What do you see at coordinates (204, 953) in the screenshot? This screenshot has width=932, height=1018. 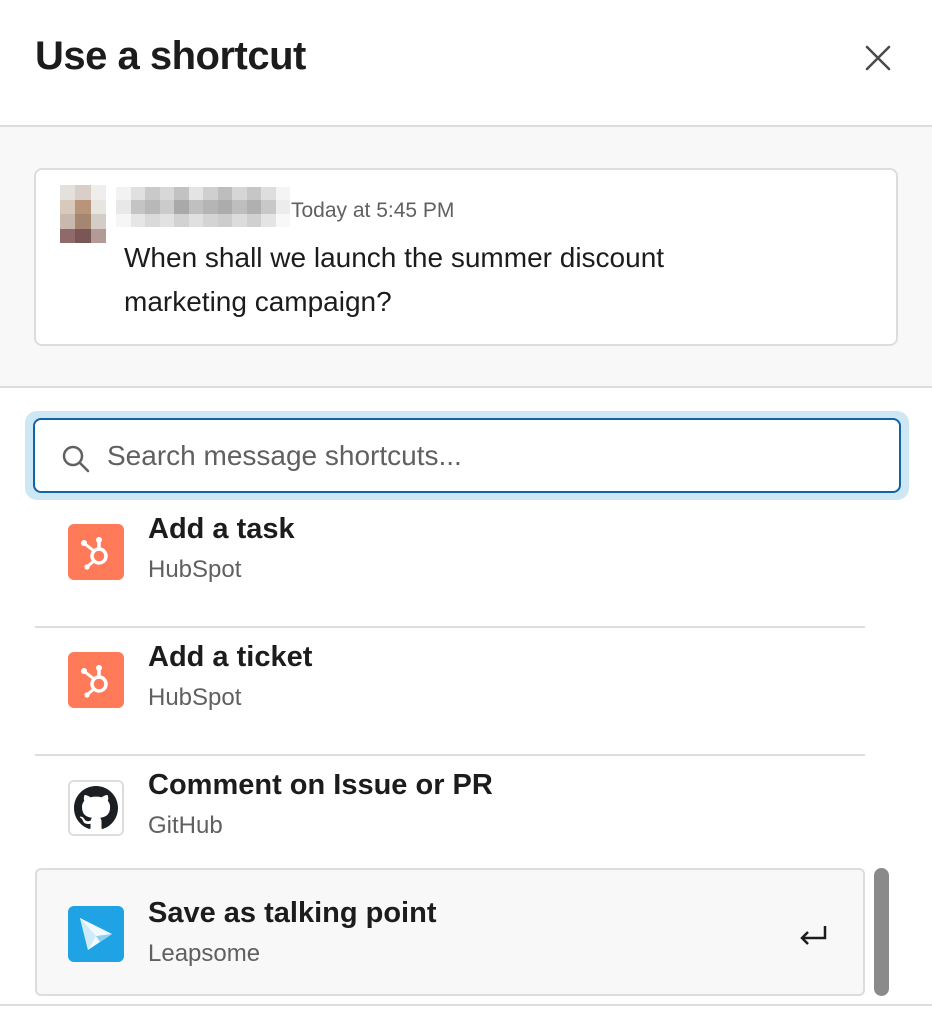 I see `shortcut-app-name: Leapsome` at bounding box center [204, 953].